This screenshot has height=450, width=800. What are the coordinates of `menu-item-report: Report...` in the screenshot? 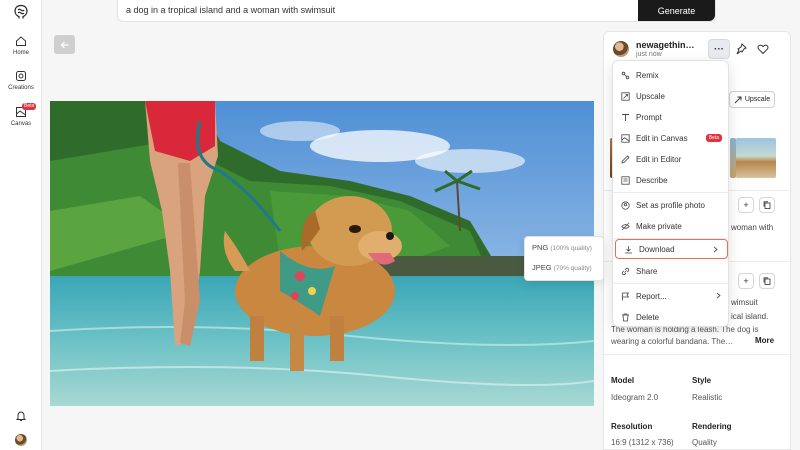 It's located at (671, 296).